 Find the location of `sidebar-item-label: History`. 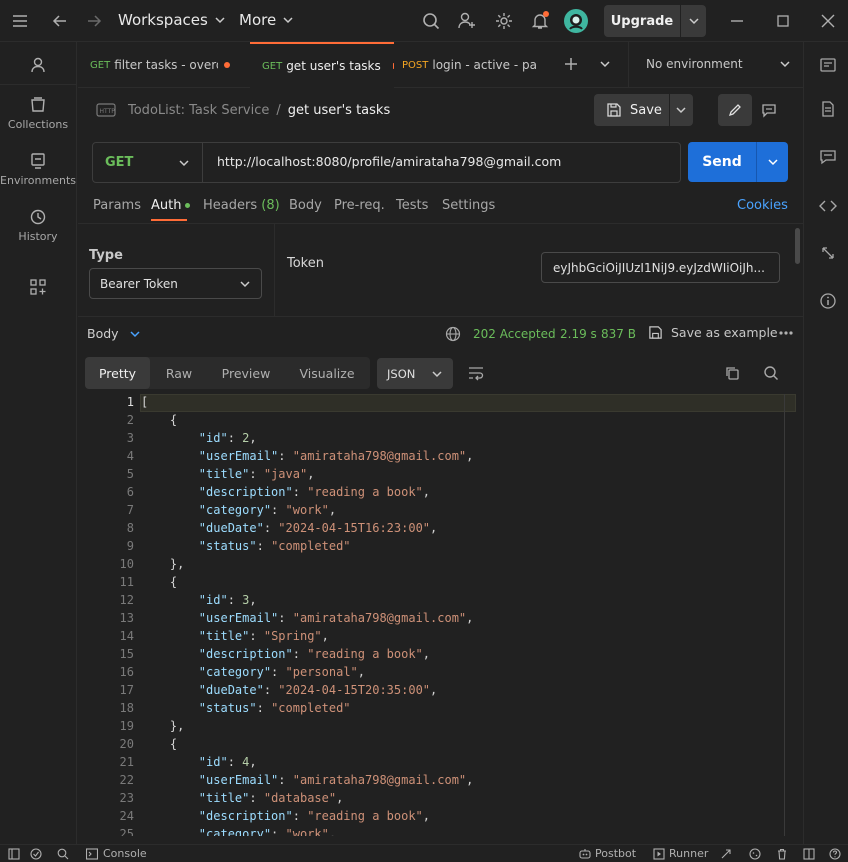

sidebar-item-label: History is located at coordinates (38, 236).